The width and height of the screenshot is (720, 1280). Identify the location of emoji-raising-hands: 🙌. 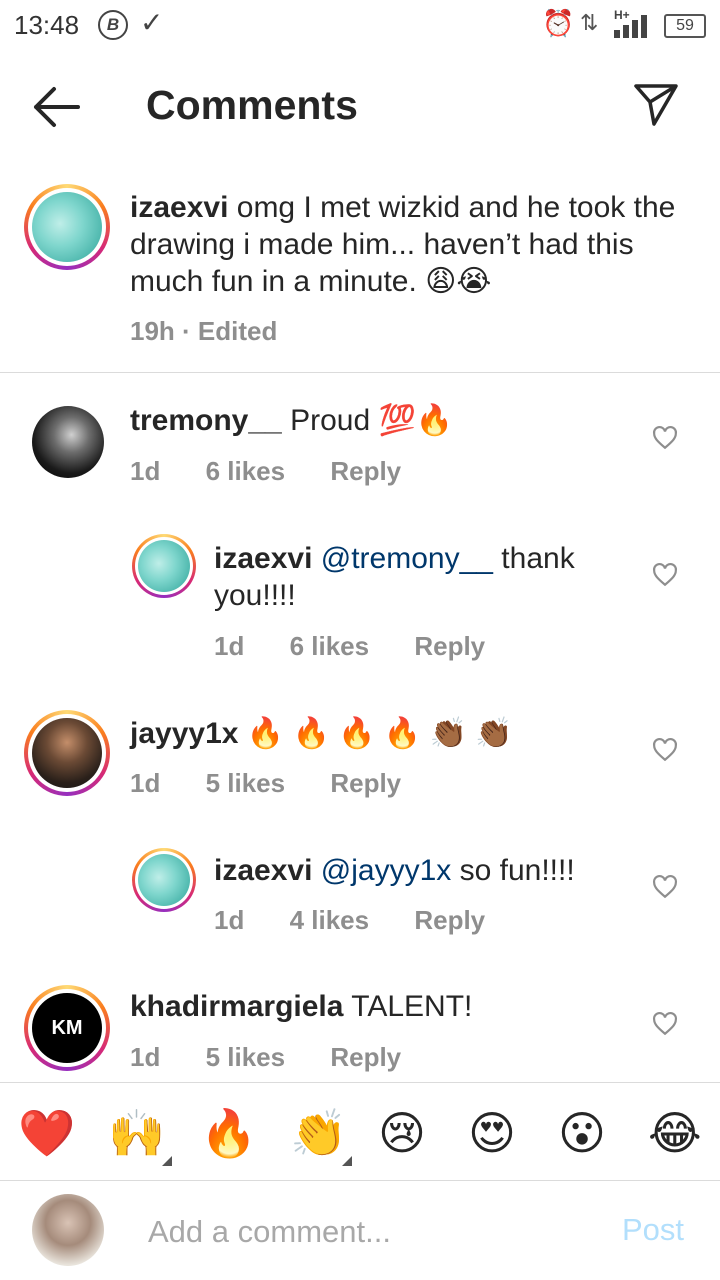
(136, 1133).